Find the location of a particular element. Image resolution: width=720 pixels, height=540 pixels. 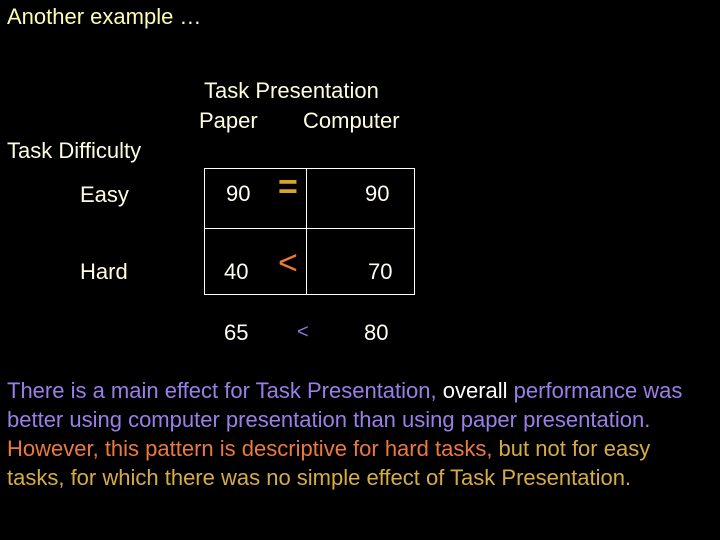

marginal-comparison-sign: < is located at coordinates (303, 332).